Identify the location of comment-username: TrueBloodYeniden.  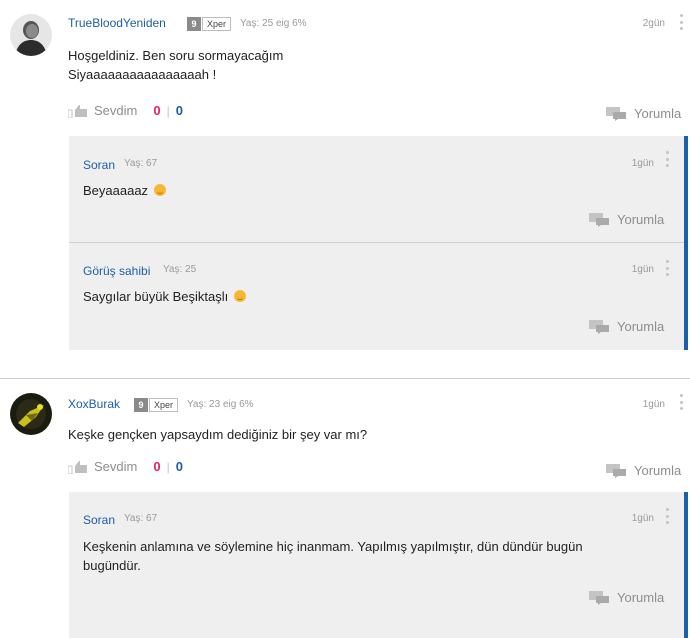
(117, 23).